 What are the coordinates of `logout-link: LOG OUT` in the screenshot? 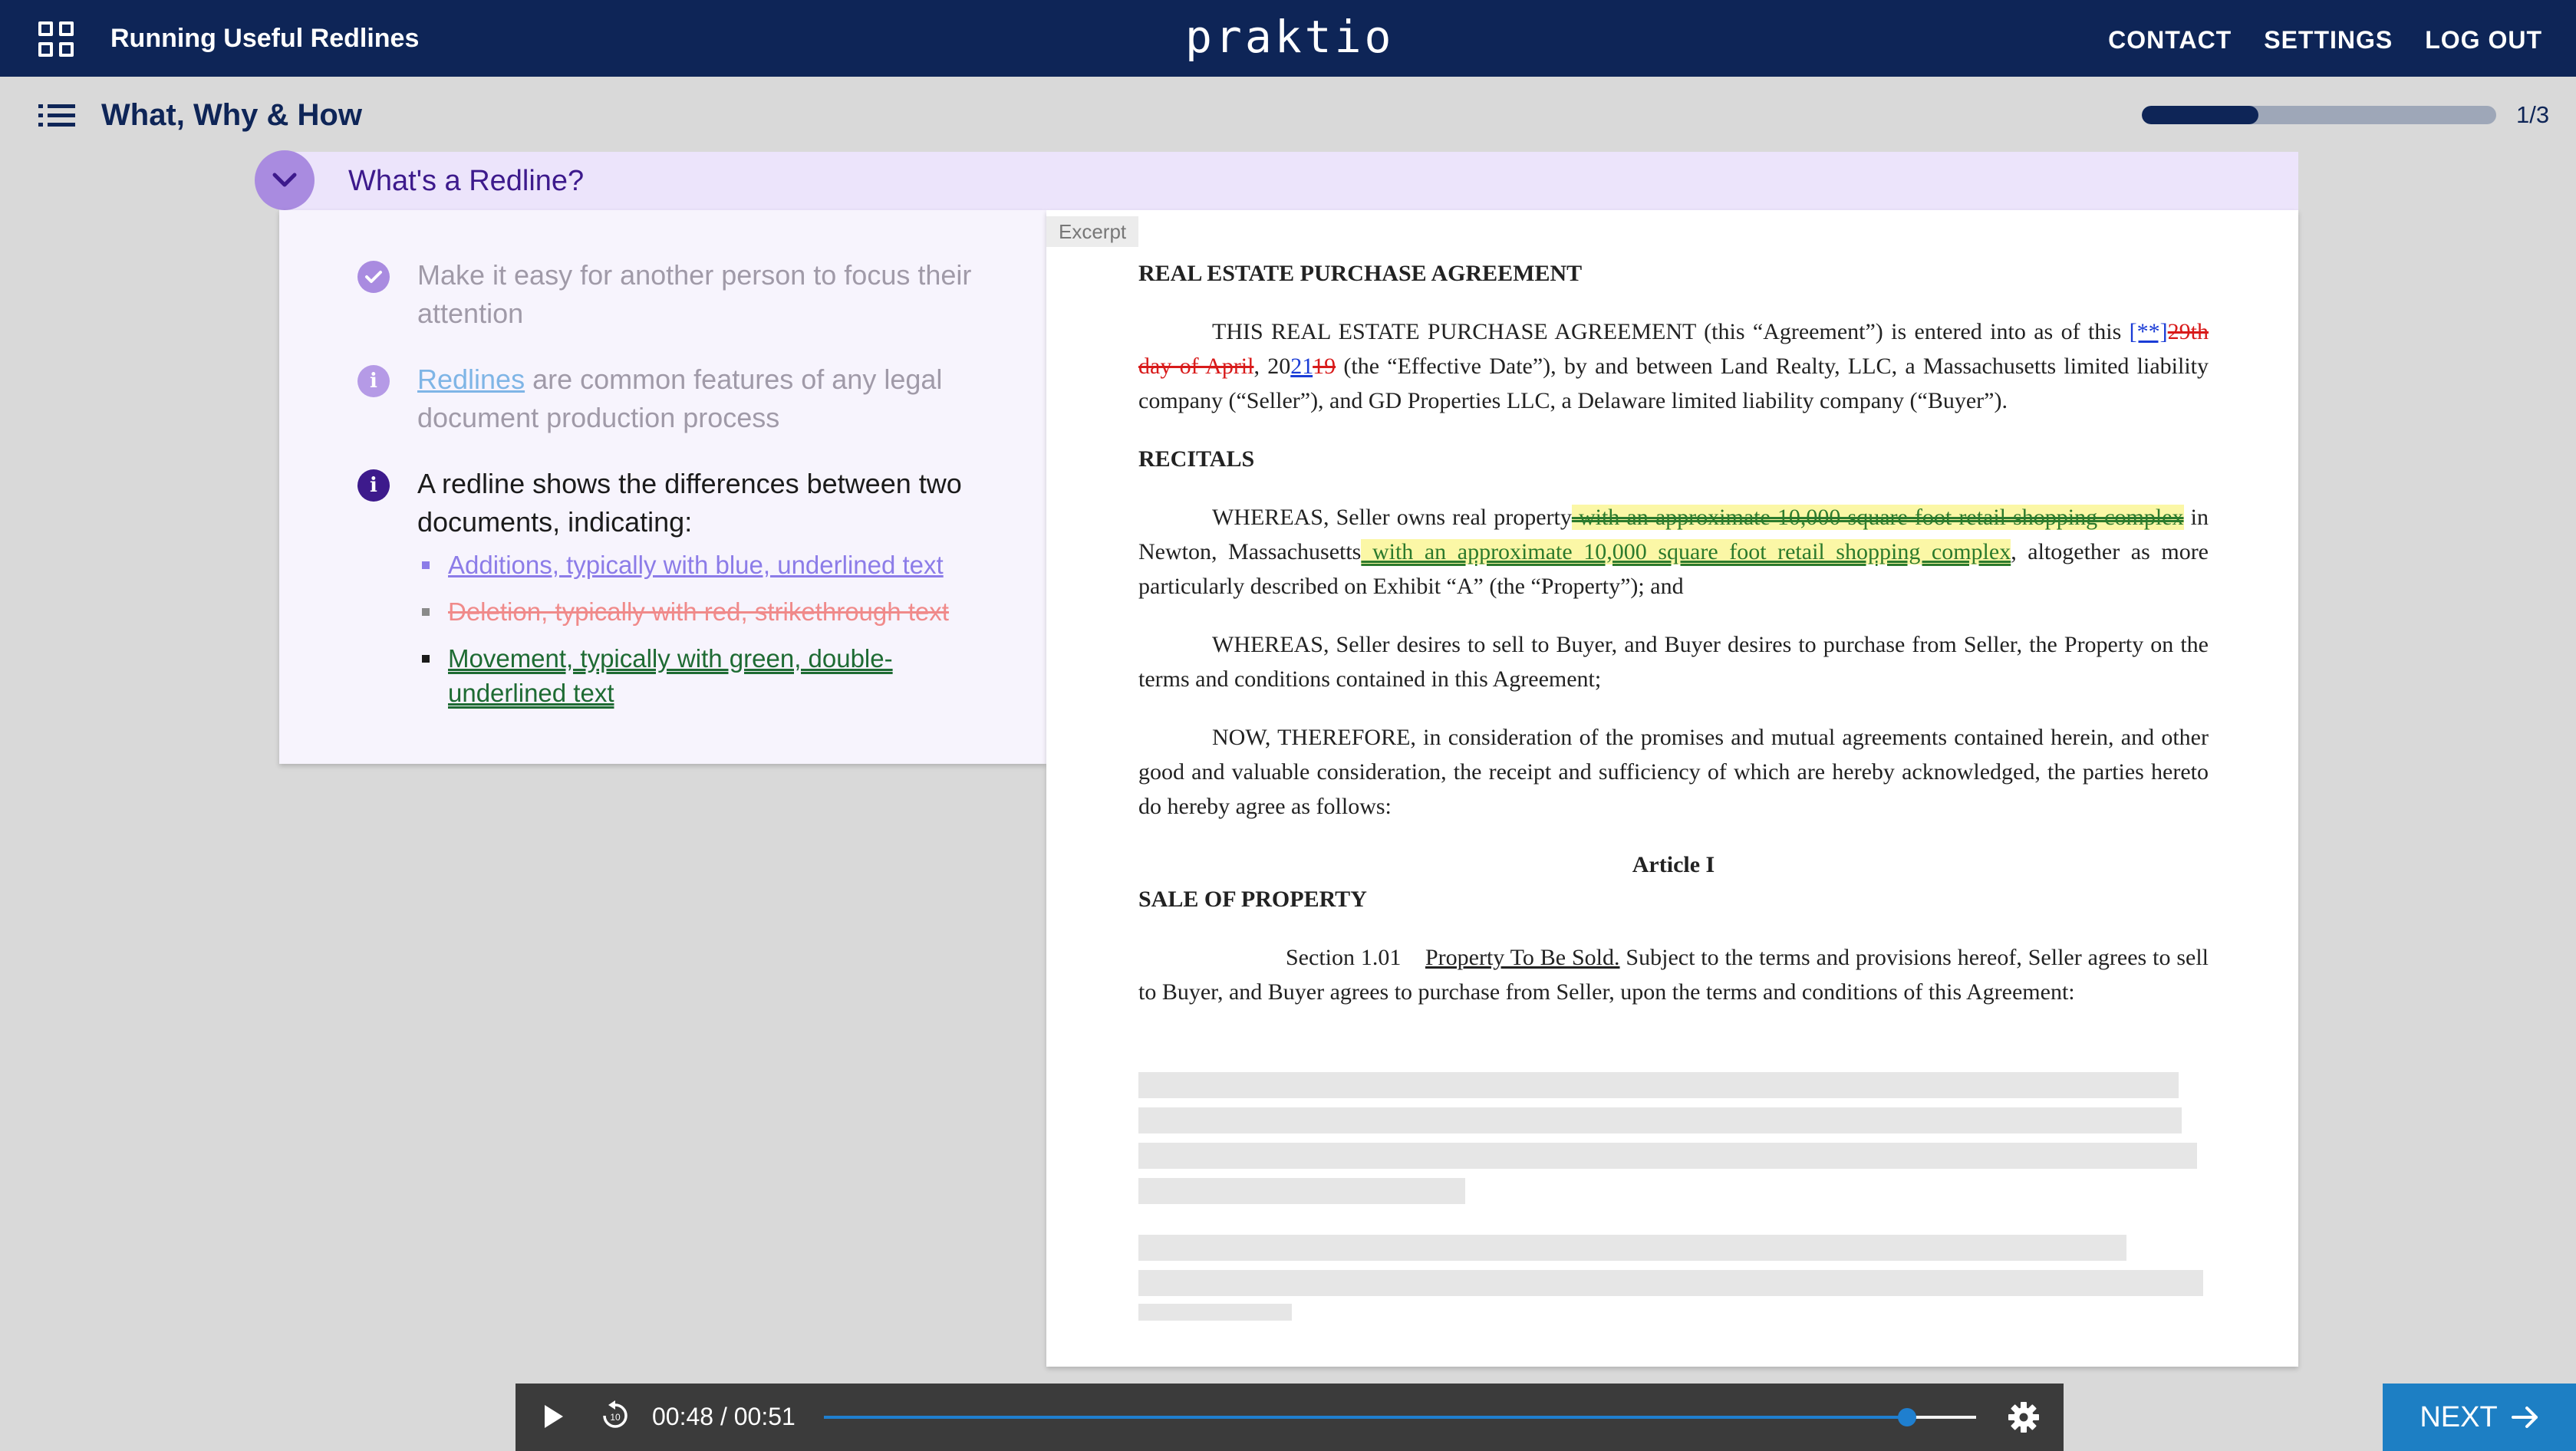 It's located at (2483, 40).